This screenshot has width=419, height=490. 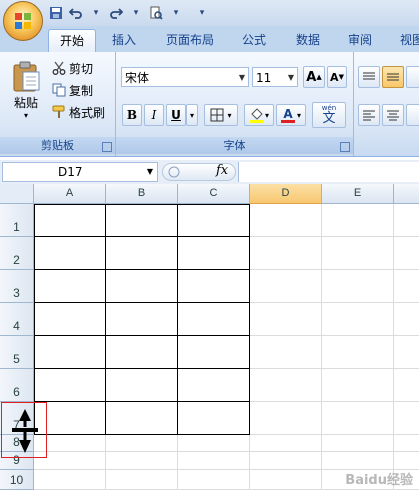 I want to click on column-header-f, so click(x=406, y=194).